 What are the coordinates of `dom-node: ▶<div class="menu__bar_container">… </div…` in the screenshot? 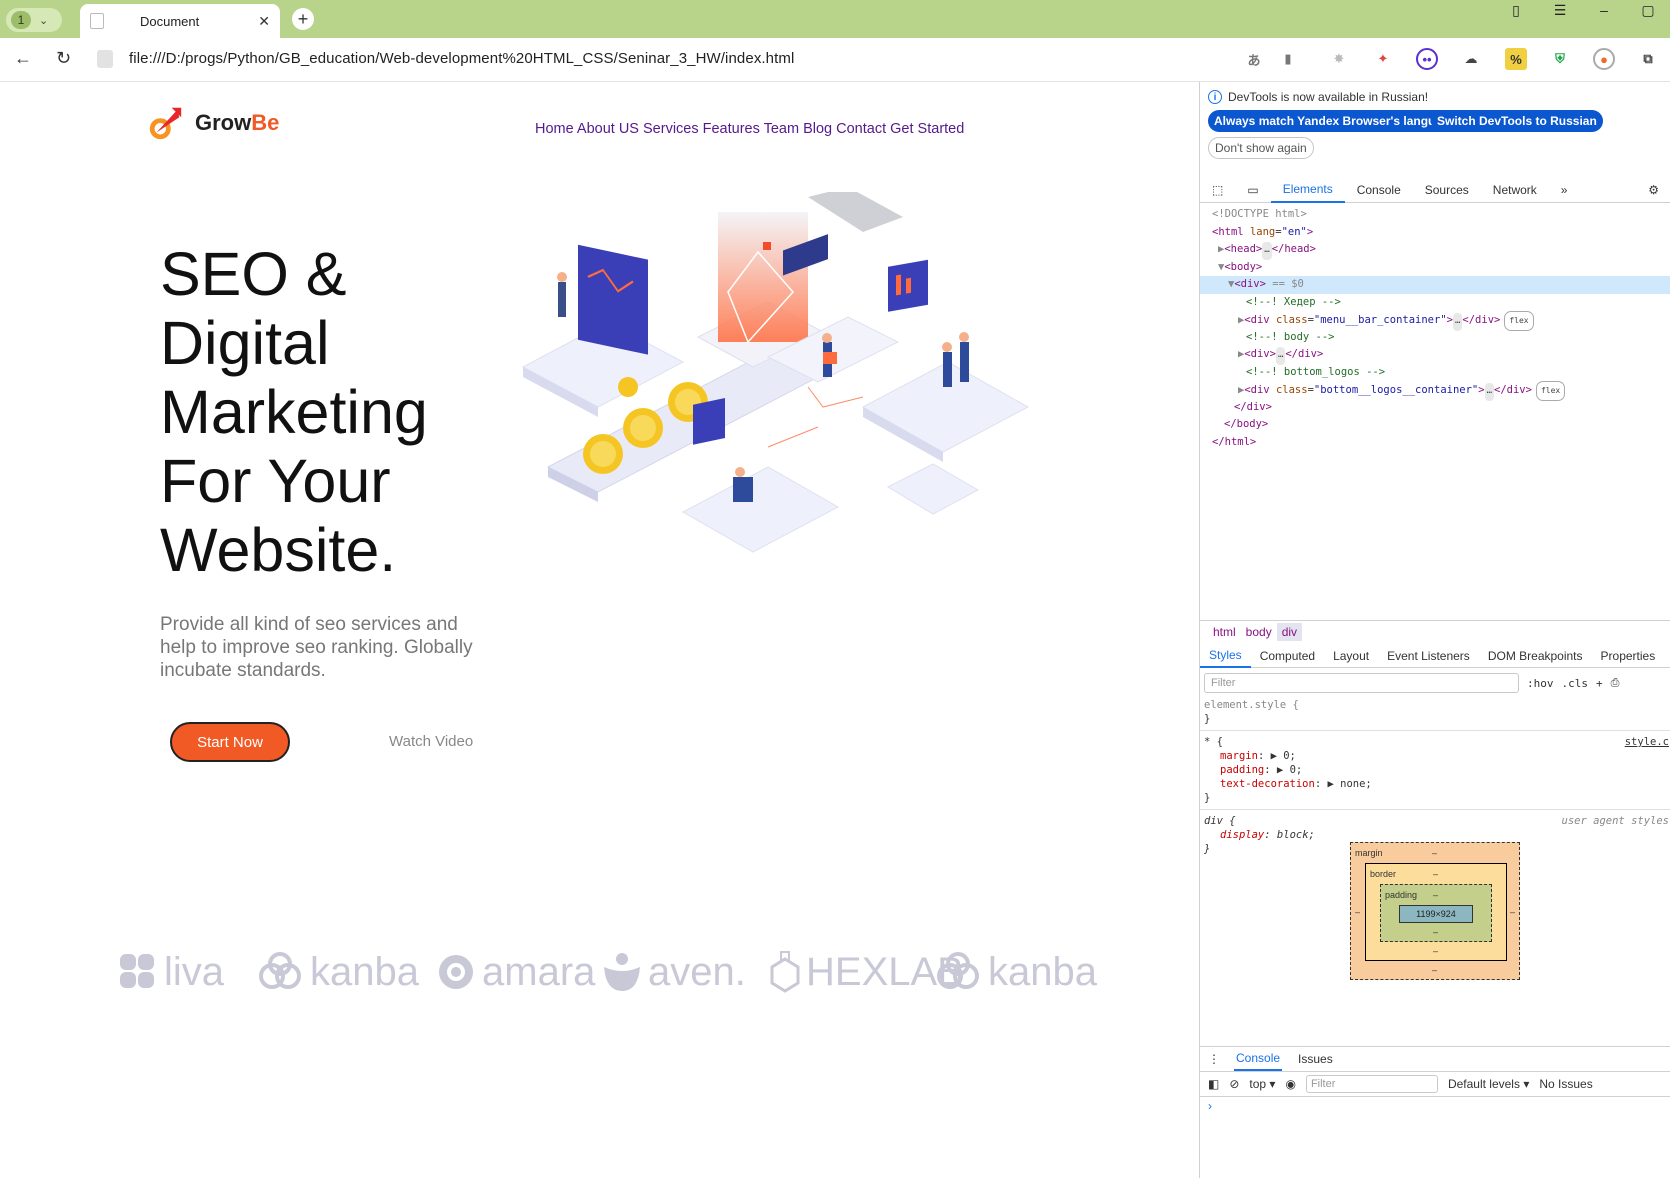 It's located at (1435, 321).